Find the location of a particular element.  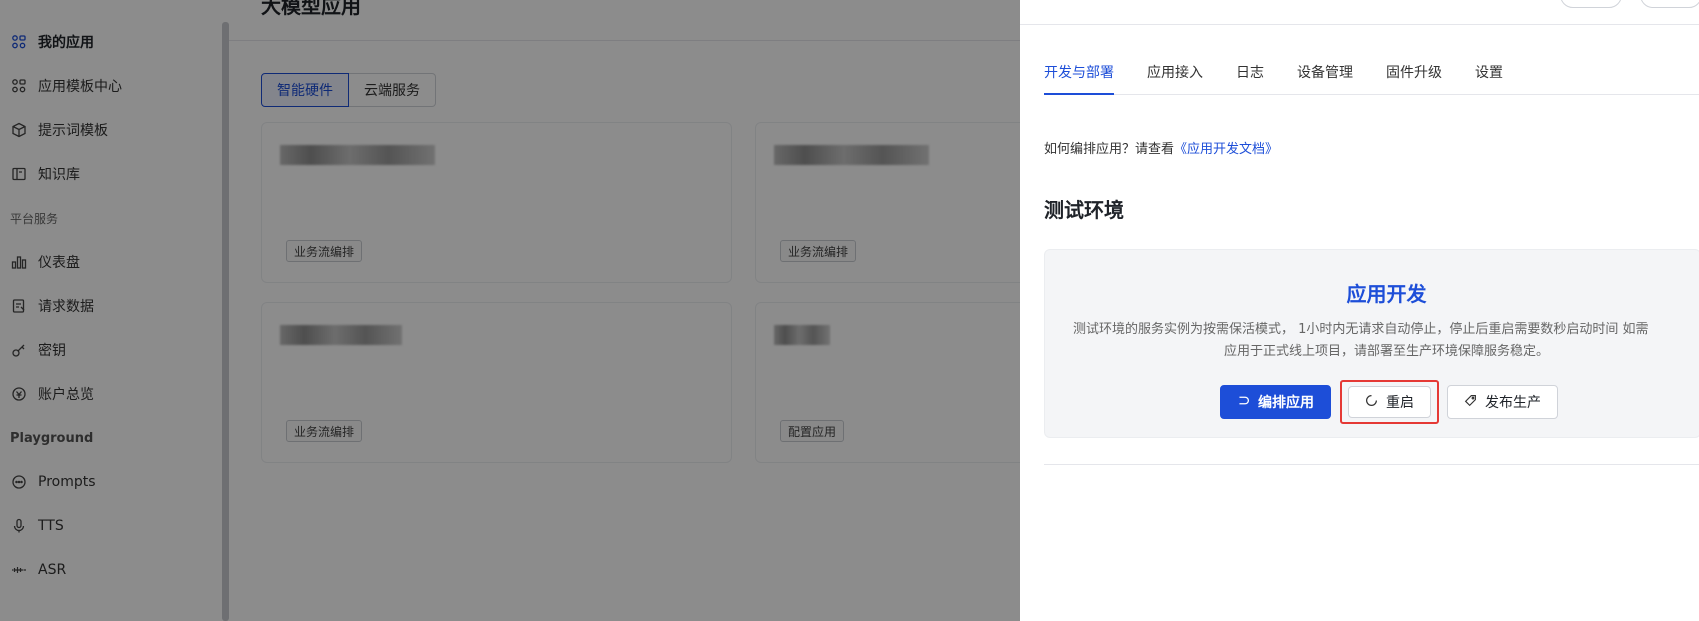

dev-doc-hint-text: 如何编排应用？请查看 is located at coordinates (1109, 149).